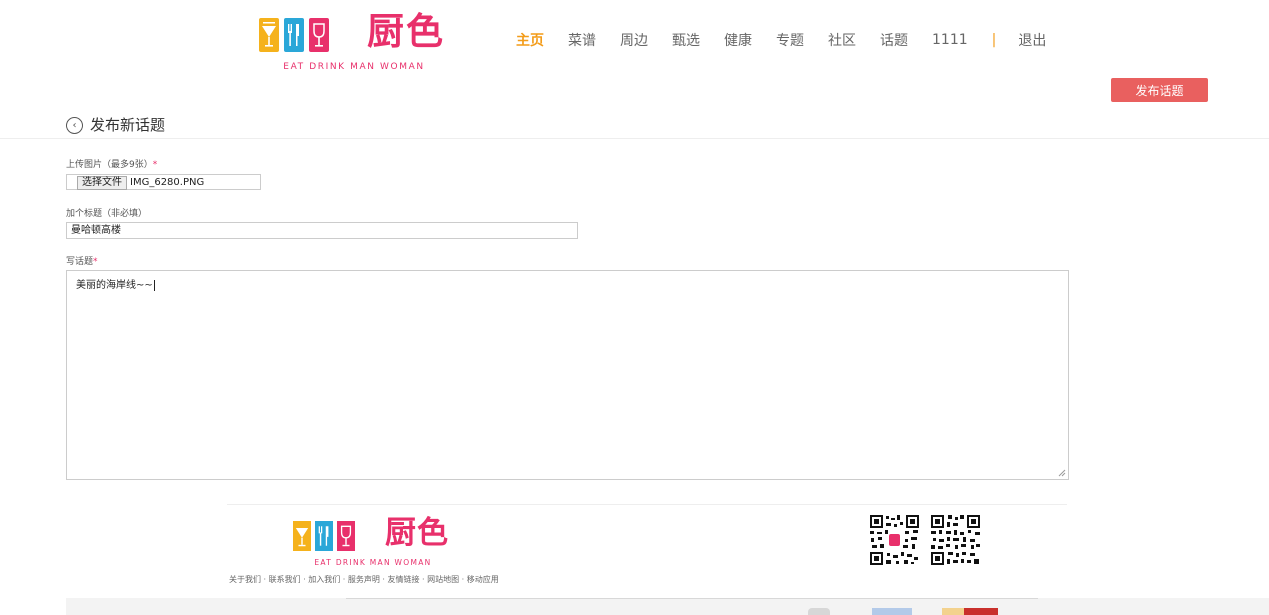 This screenshot has width=1269, height=615. Describe the element at coordinates (692, 598) in the screenshot. I see `footer-bottom-divider` at that location.